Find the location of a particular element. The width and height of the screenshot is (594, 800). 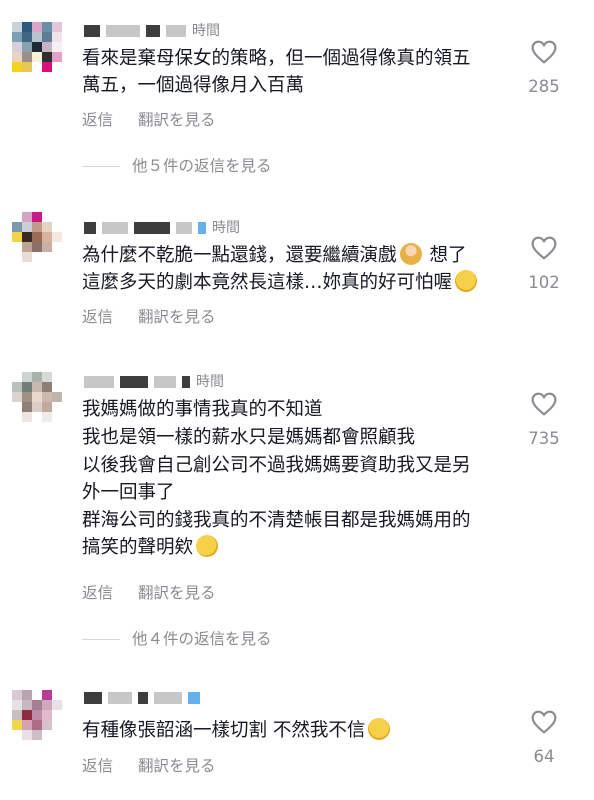

view-replies-button: 他５件の返信を見る is located at coordinates (177, 165).